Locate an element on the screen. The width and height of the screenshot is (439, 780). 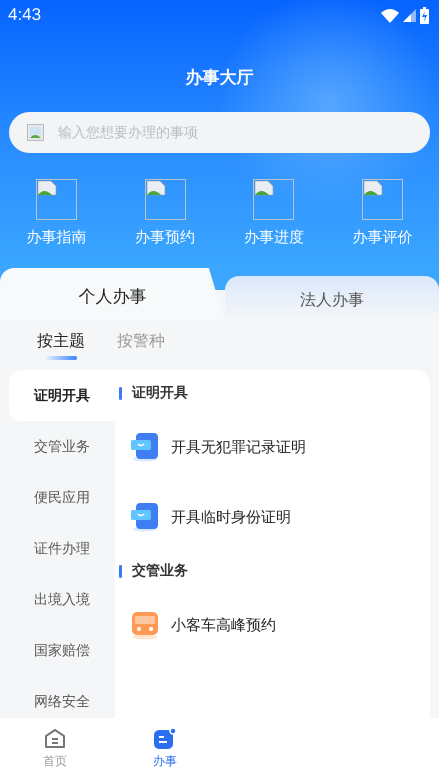
battery-icon is located at coordinates (424, 15).